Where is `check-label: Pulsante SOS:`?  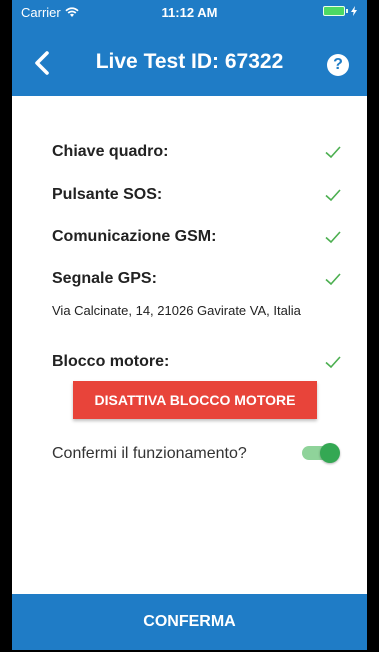 check-label: Pulsante SOS: is located at coordinates (107, 194).